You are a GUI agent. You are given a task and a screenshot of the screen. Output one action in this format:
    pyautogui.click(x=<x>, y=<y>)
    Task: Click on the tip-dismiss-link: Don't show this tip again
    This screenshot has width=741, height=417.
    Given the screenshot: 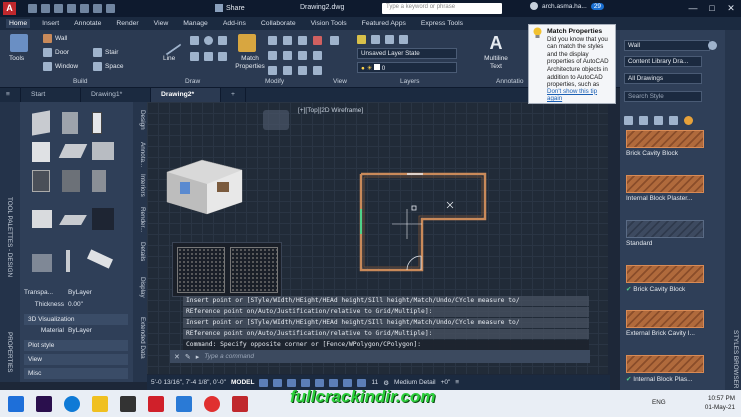 What is the action you would take?
    pyautogui.click(x=579, y=95)
    